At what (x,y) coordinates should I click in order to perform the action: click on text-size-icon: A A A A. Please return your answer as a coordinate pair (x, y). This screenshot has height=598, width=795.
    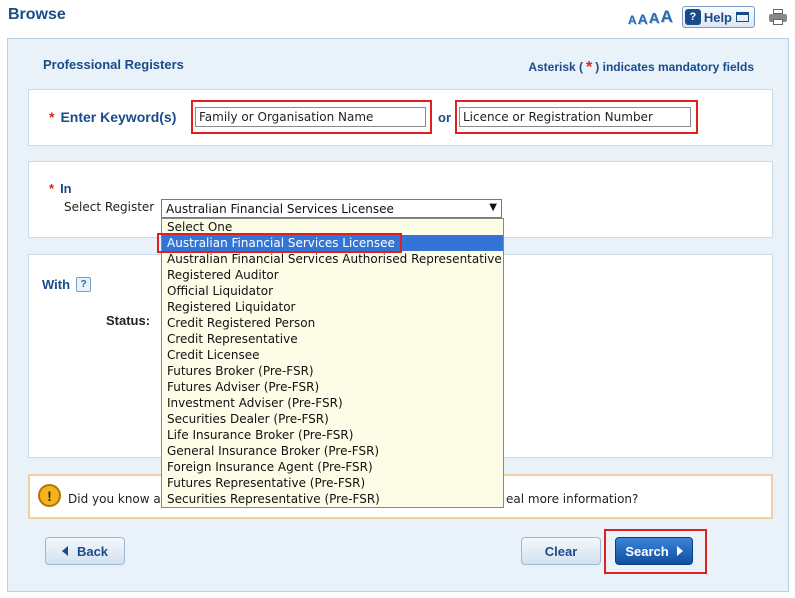
    Looking at the image, I should click on (651, 17).